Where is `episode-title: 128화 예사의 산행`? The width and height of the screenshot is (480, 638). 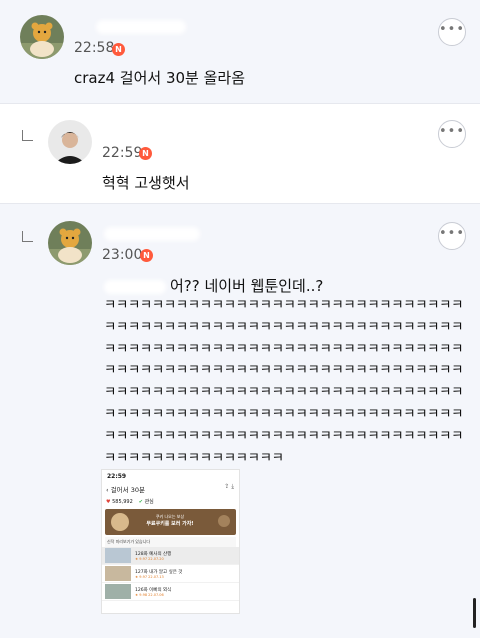 episode-title: 128화 예사의 산행 is located at coordinates (153, 554).